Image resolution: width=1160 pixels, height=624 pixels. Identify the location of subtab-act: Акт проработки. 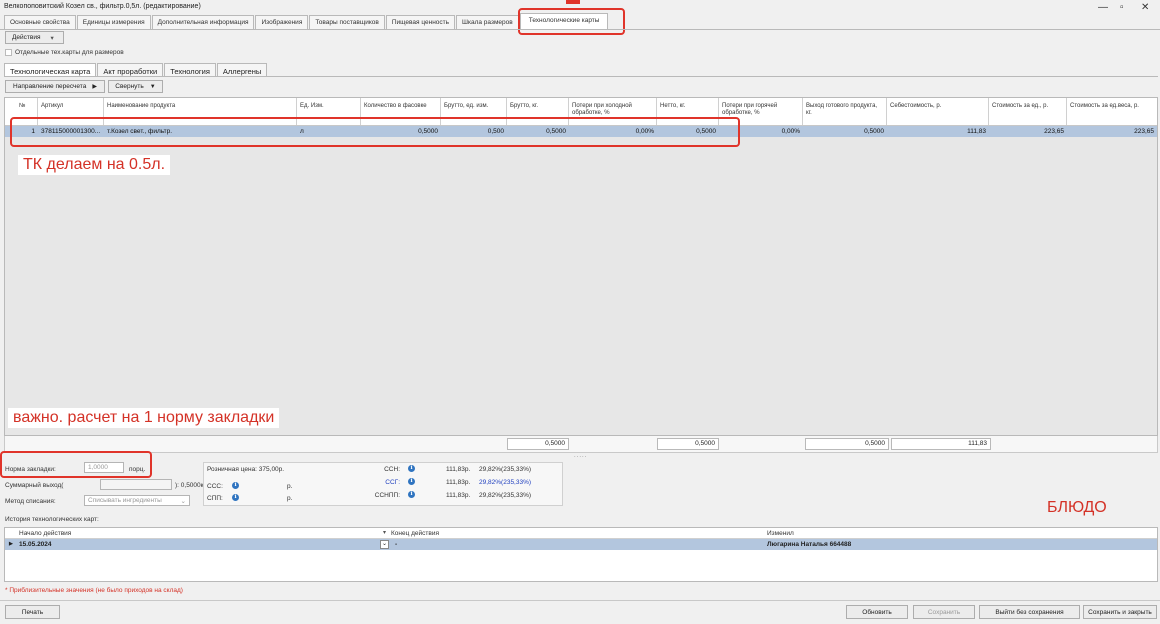
(130, 69).